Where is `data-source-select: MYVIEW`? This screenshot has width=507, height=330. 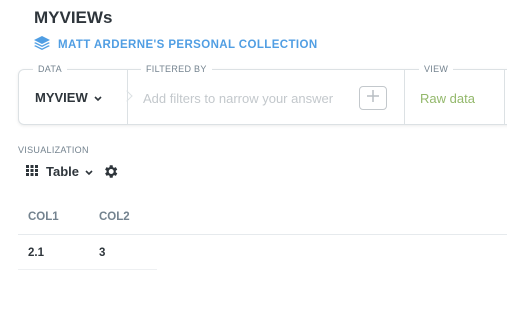
data-source-select: MYVIEW is located at coordinates (68, 97).